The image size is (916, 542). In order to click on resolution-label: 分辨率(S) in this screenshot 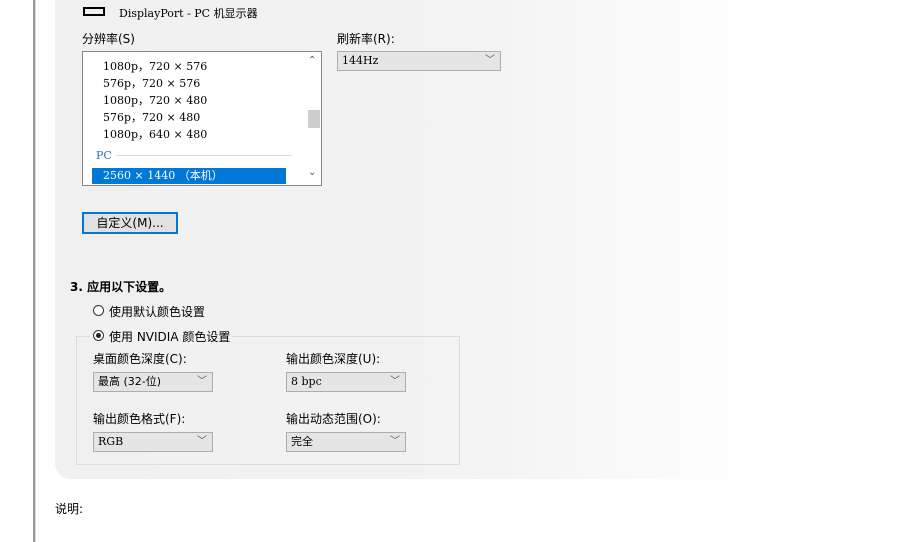, I will do `click(108, 39)`.